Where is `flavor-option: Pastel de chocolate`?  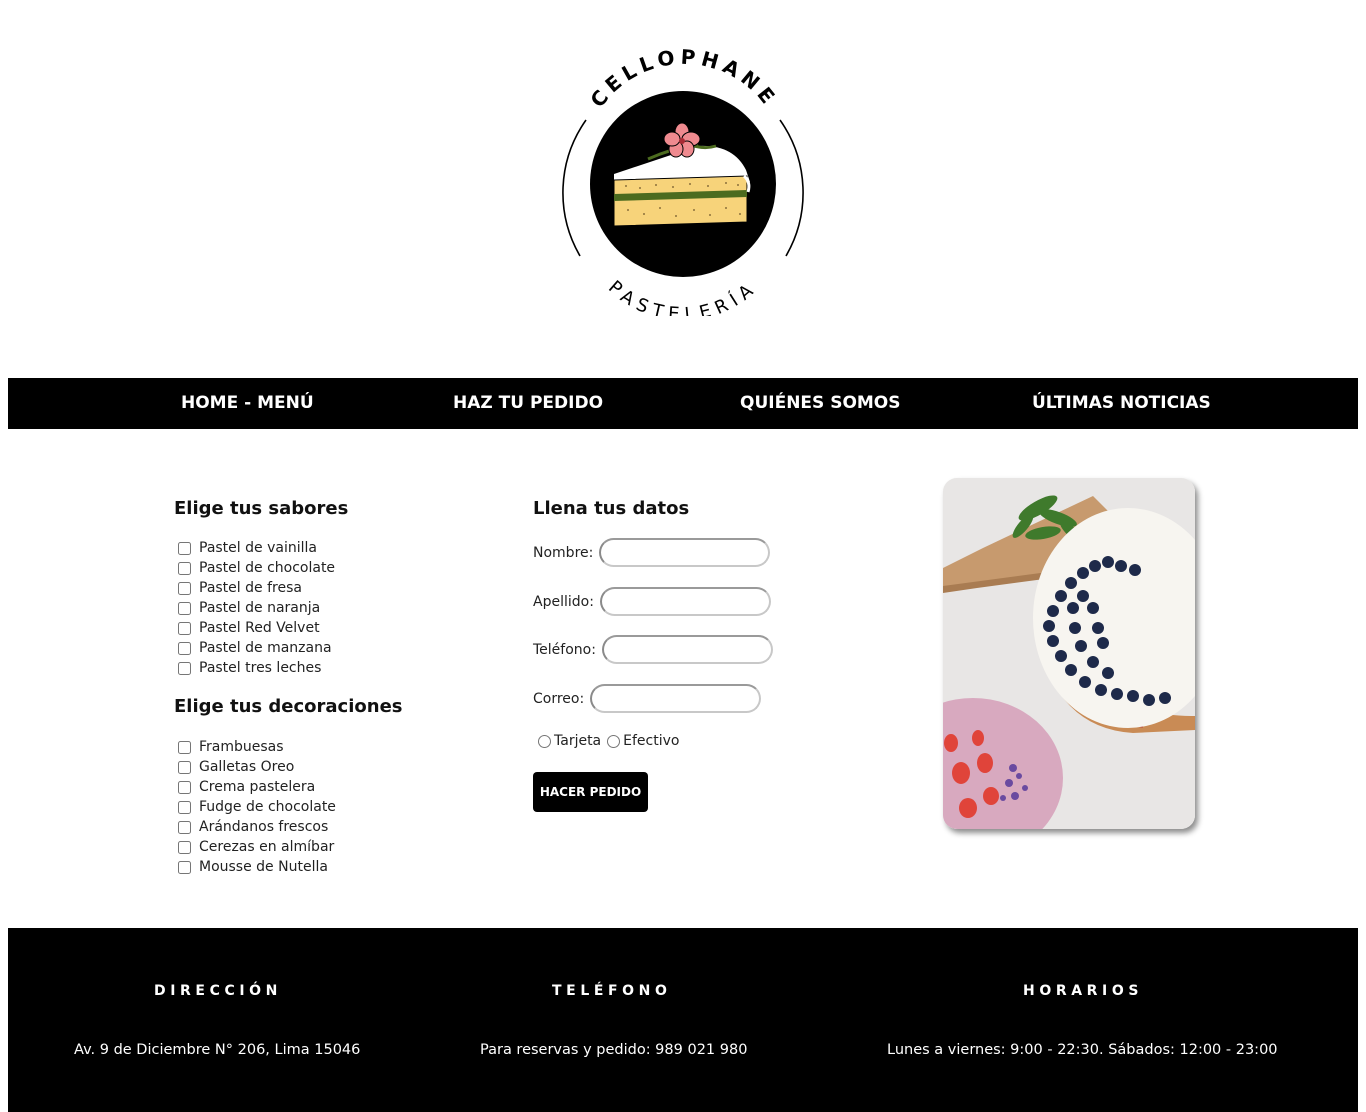 flavor-option: Pastel de chocolate is located at coordinates (254, 568).